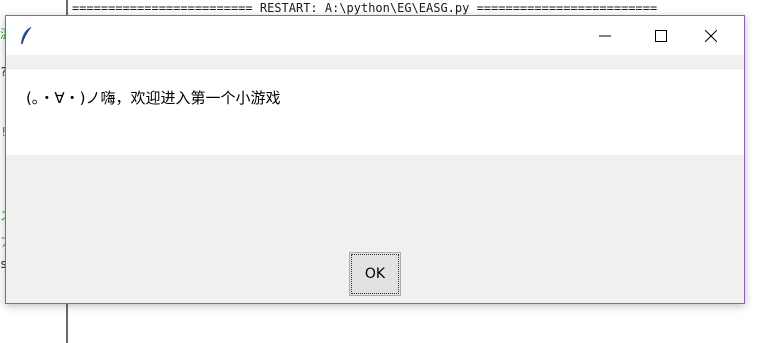 Image resolution: width=773 pixels, height=343 pixels. I want to click on close-button, so click(711, 35).